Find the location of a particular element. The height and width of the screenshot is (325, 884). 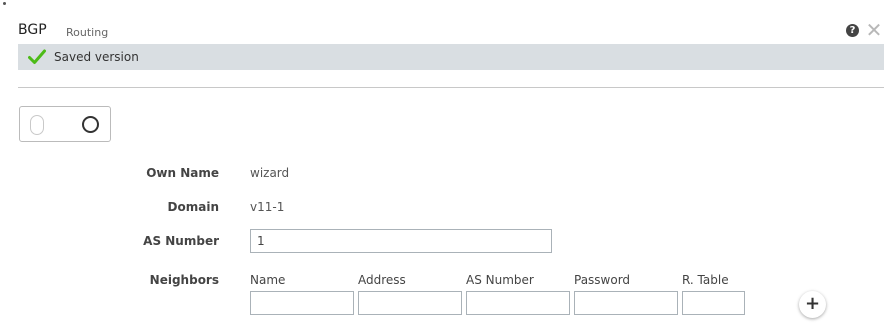

page-title: BGP is located at coordinates (32, 30).